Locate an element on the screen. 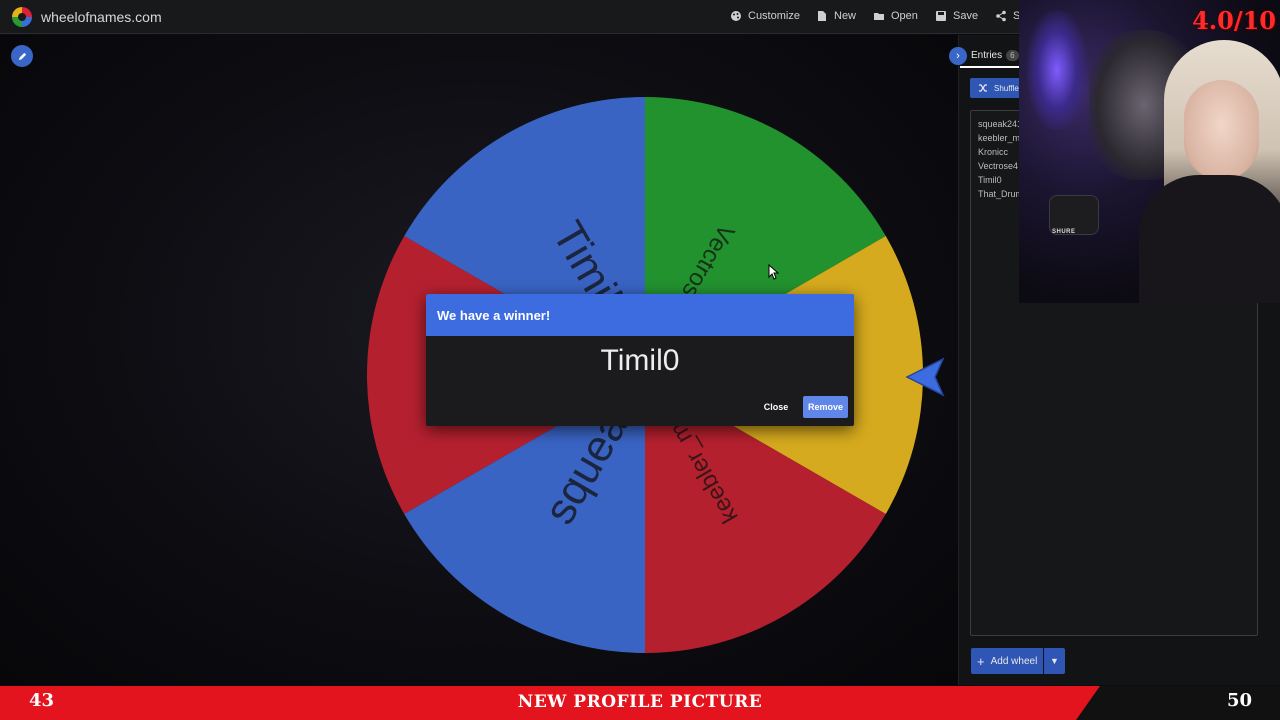 This screenshot has width=1280, height=720. streamer-face-image is located at coordinates (1221, 130).